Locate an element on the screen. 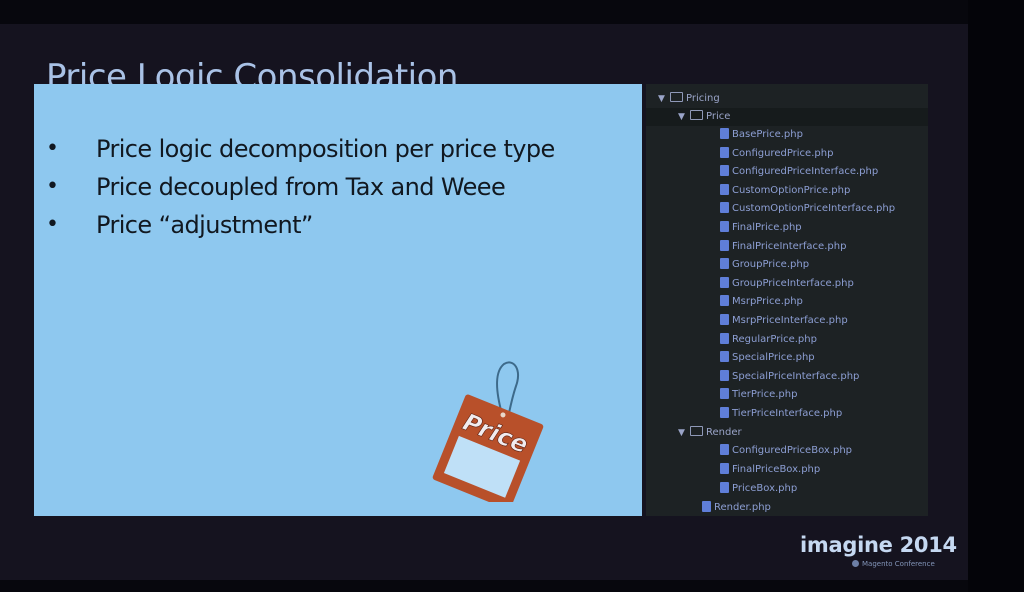  file-name: ConfiguredPriceInterface.php is located at coordinates (805, 172).